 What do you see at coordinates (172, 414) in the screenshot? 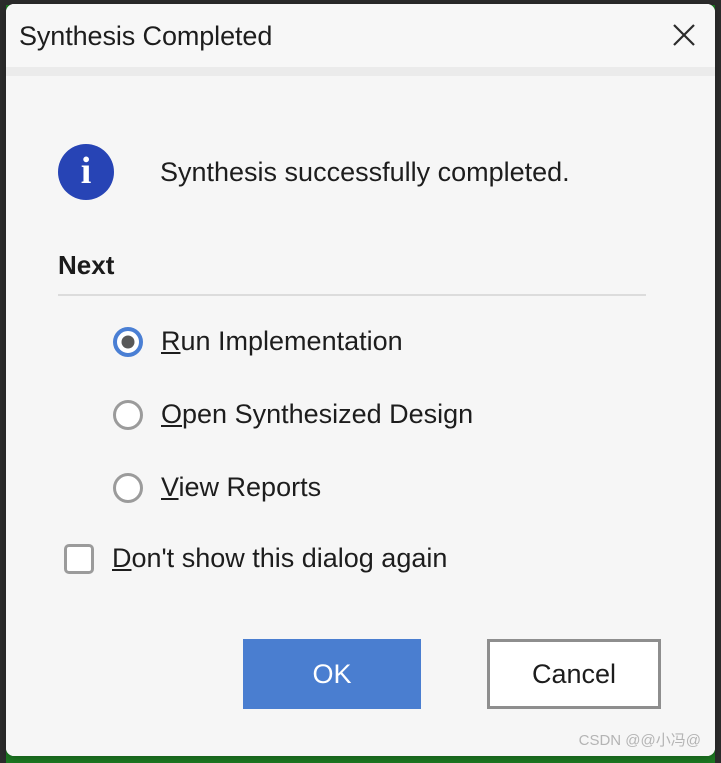
I see `mnemonic-letter: O` at bounding box center [172, 414].